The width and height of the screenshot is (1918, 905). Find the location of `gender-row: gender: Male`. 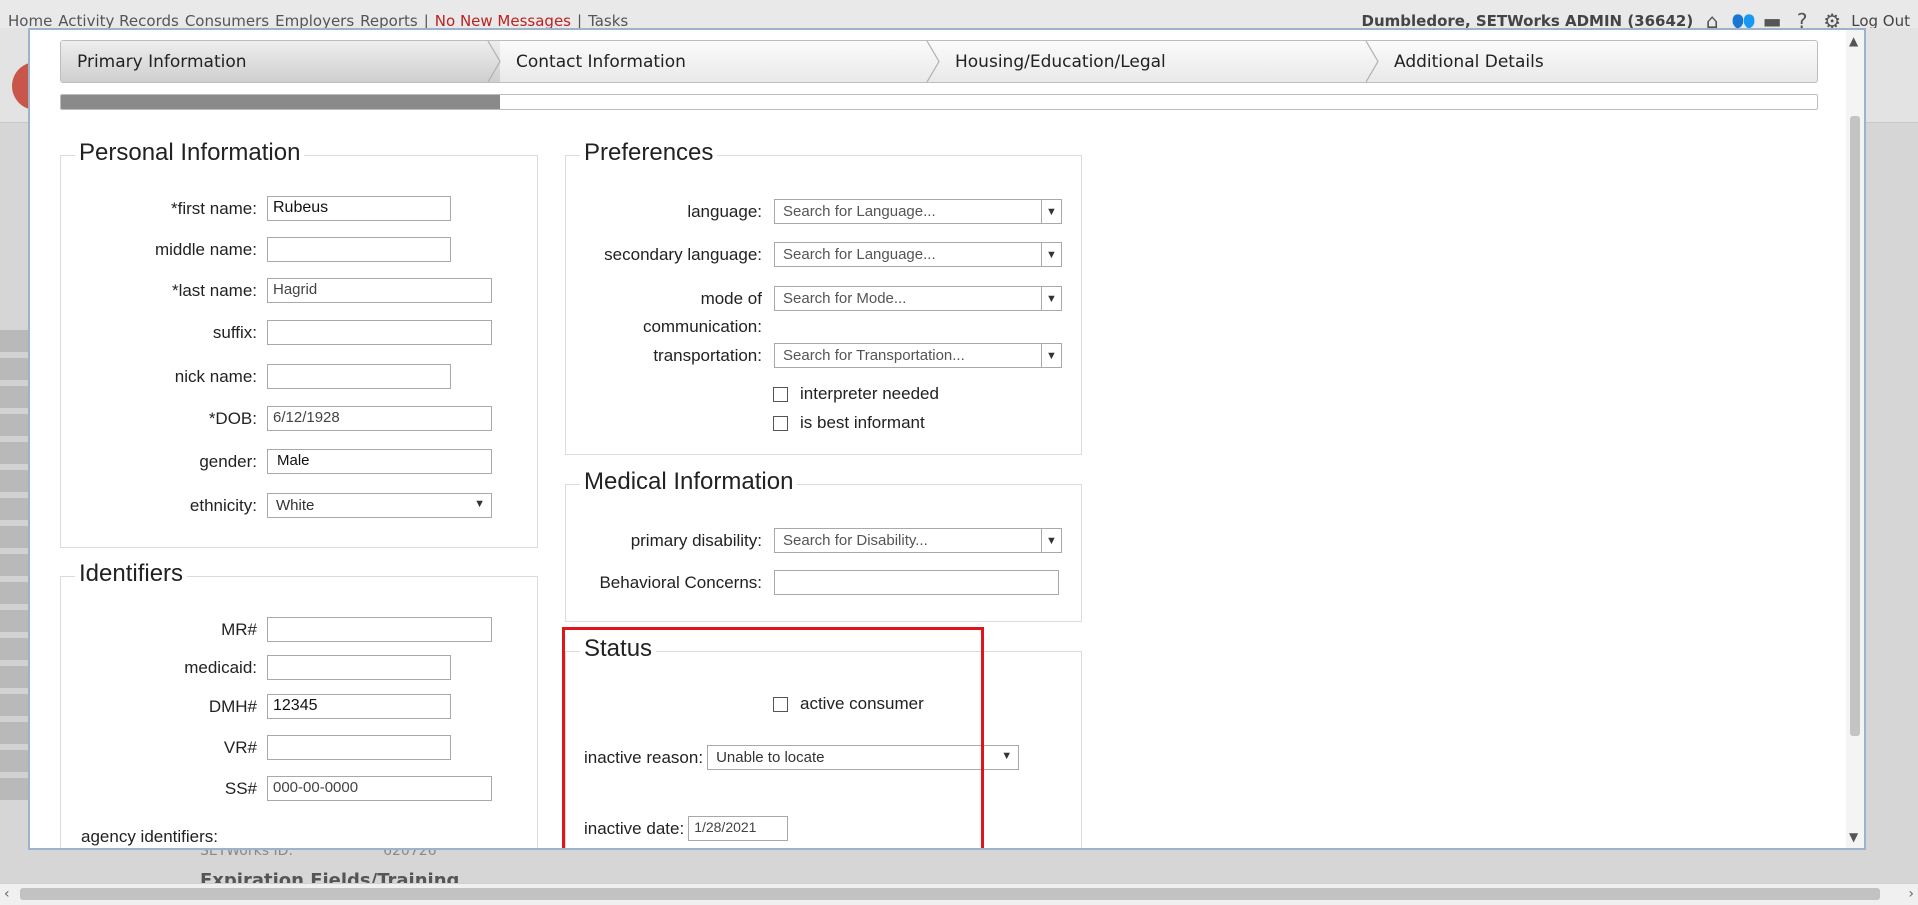

gender-row: gender: Male is located at coordinates (276, 461).